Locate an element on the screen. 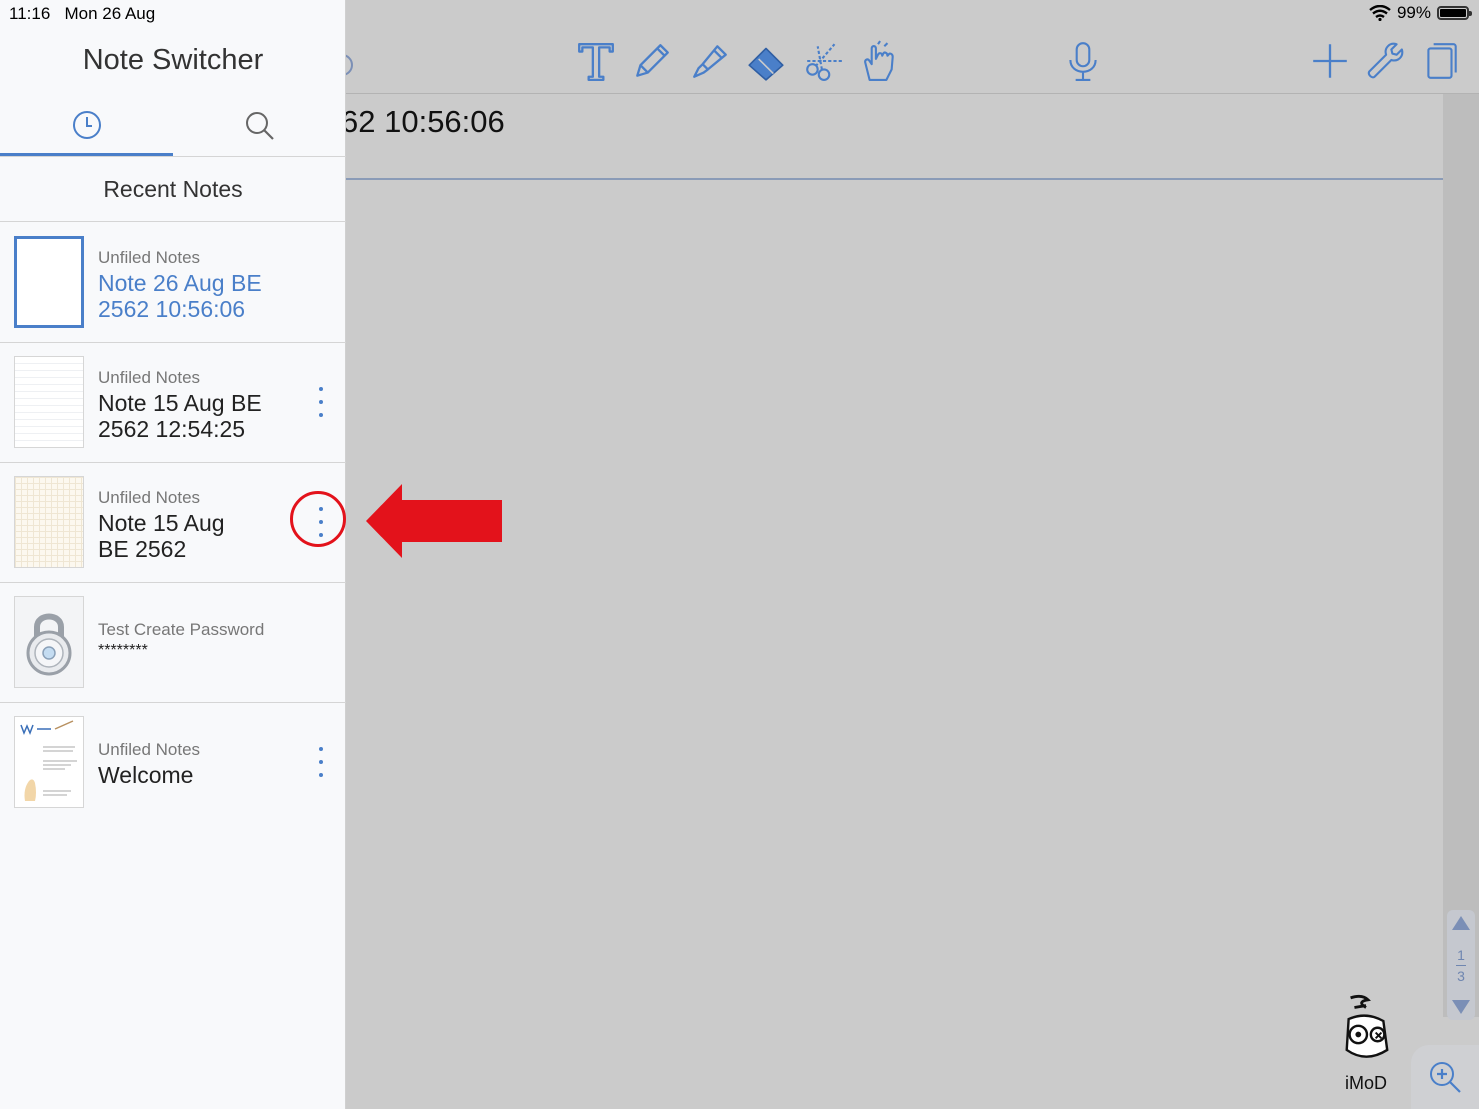 The image size is (1479, 1109). zoom-button is located at coordinates (1445, 1077).